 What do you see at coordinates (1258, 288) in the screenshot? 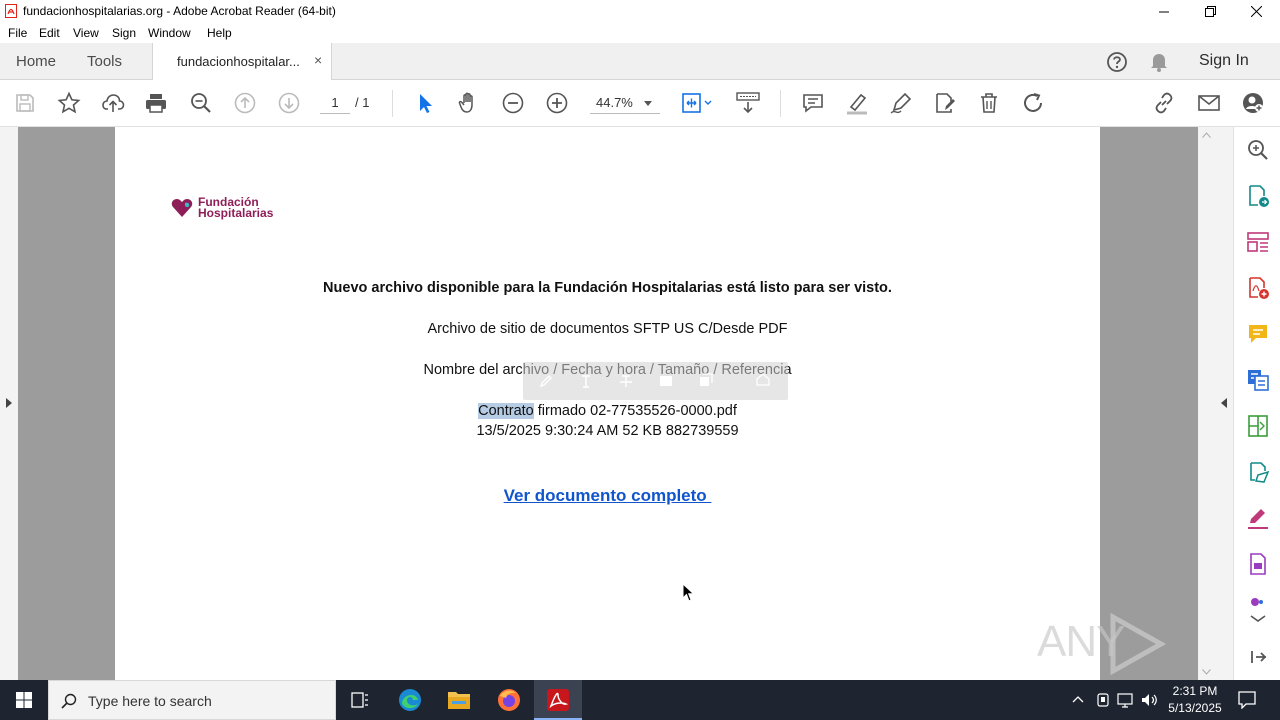
I see `create-pdf-tool` at bounding box center [1258, 288].